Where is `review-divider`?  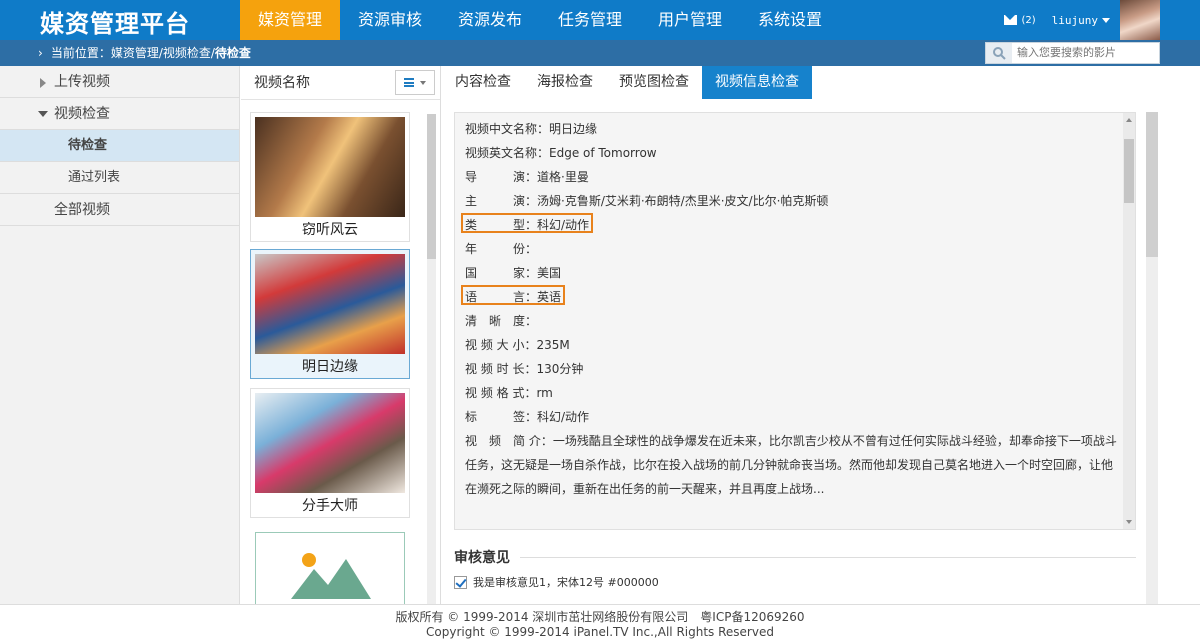
review-divider is located at coordinates (828, 557).